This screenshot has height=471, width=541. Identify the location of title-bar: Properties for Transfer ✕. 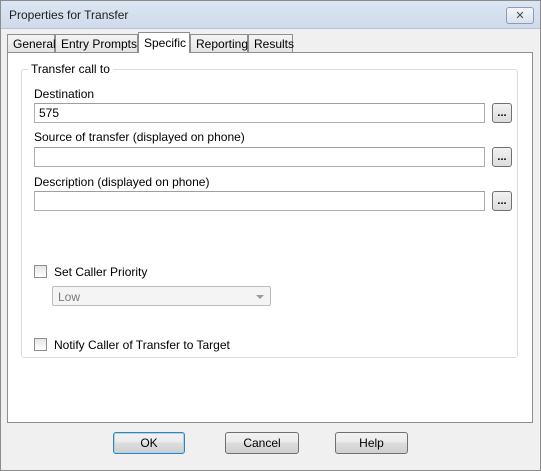
(270, 15).